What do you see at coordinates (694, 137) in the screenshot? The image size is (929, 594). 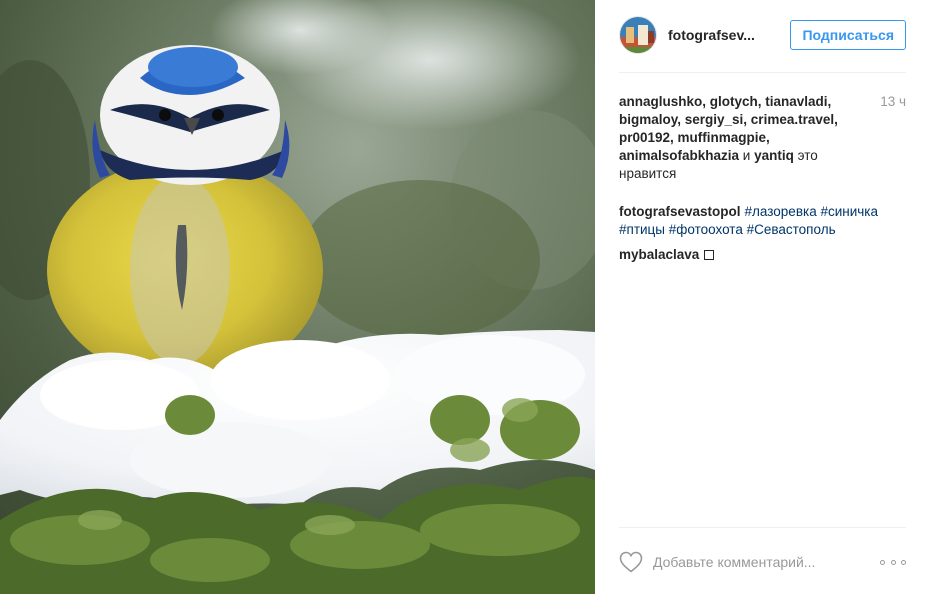 I see `liked-by-users: pr00192, muffinmagpie,` at bounding box center [694, 137].